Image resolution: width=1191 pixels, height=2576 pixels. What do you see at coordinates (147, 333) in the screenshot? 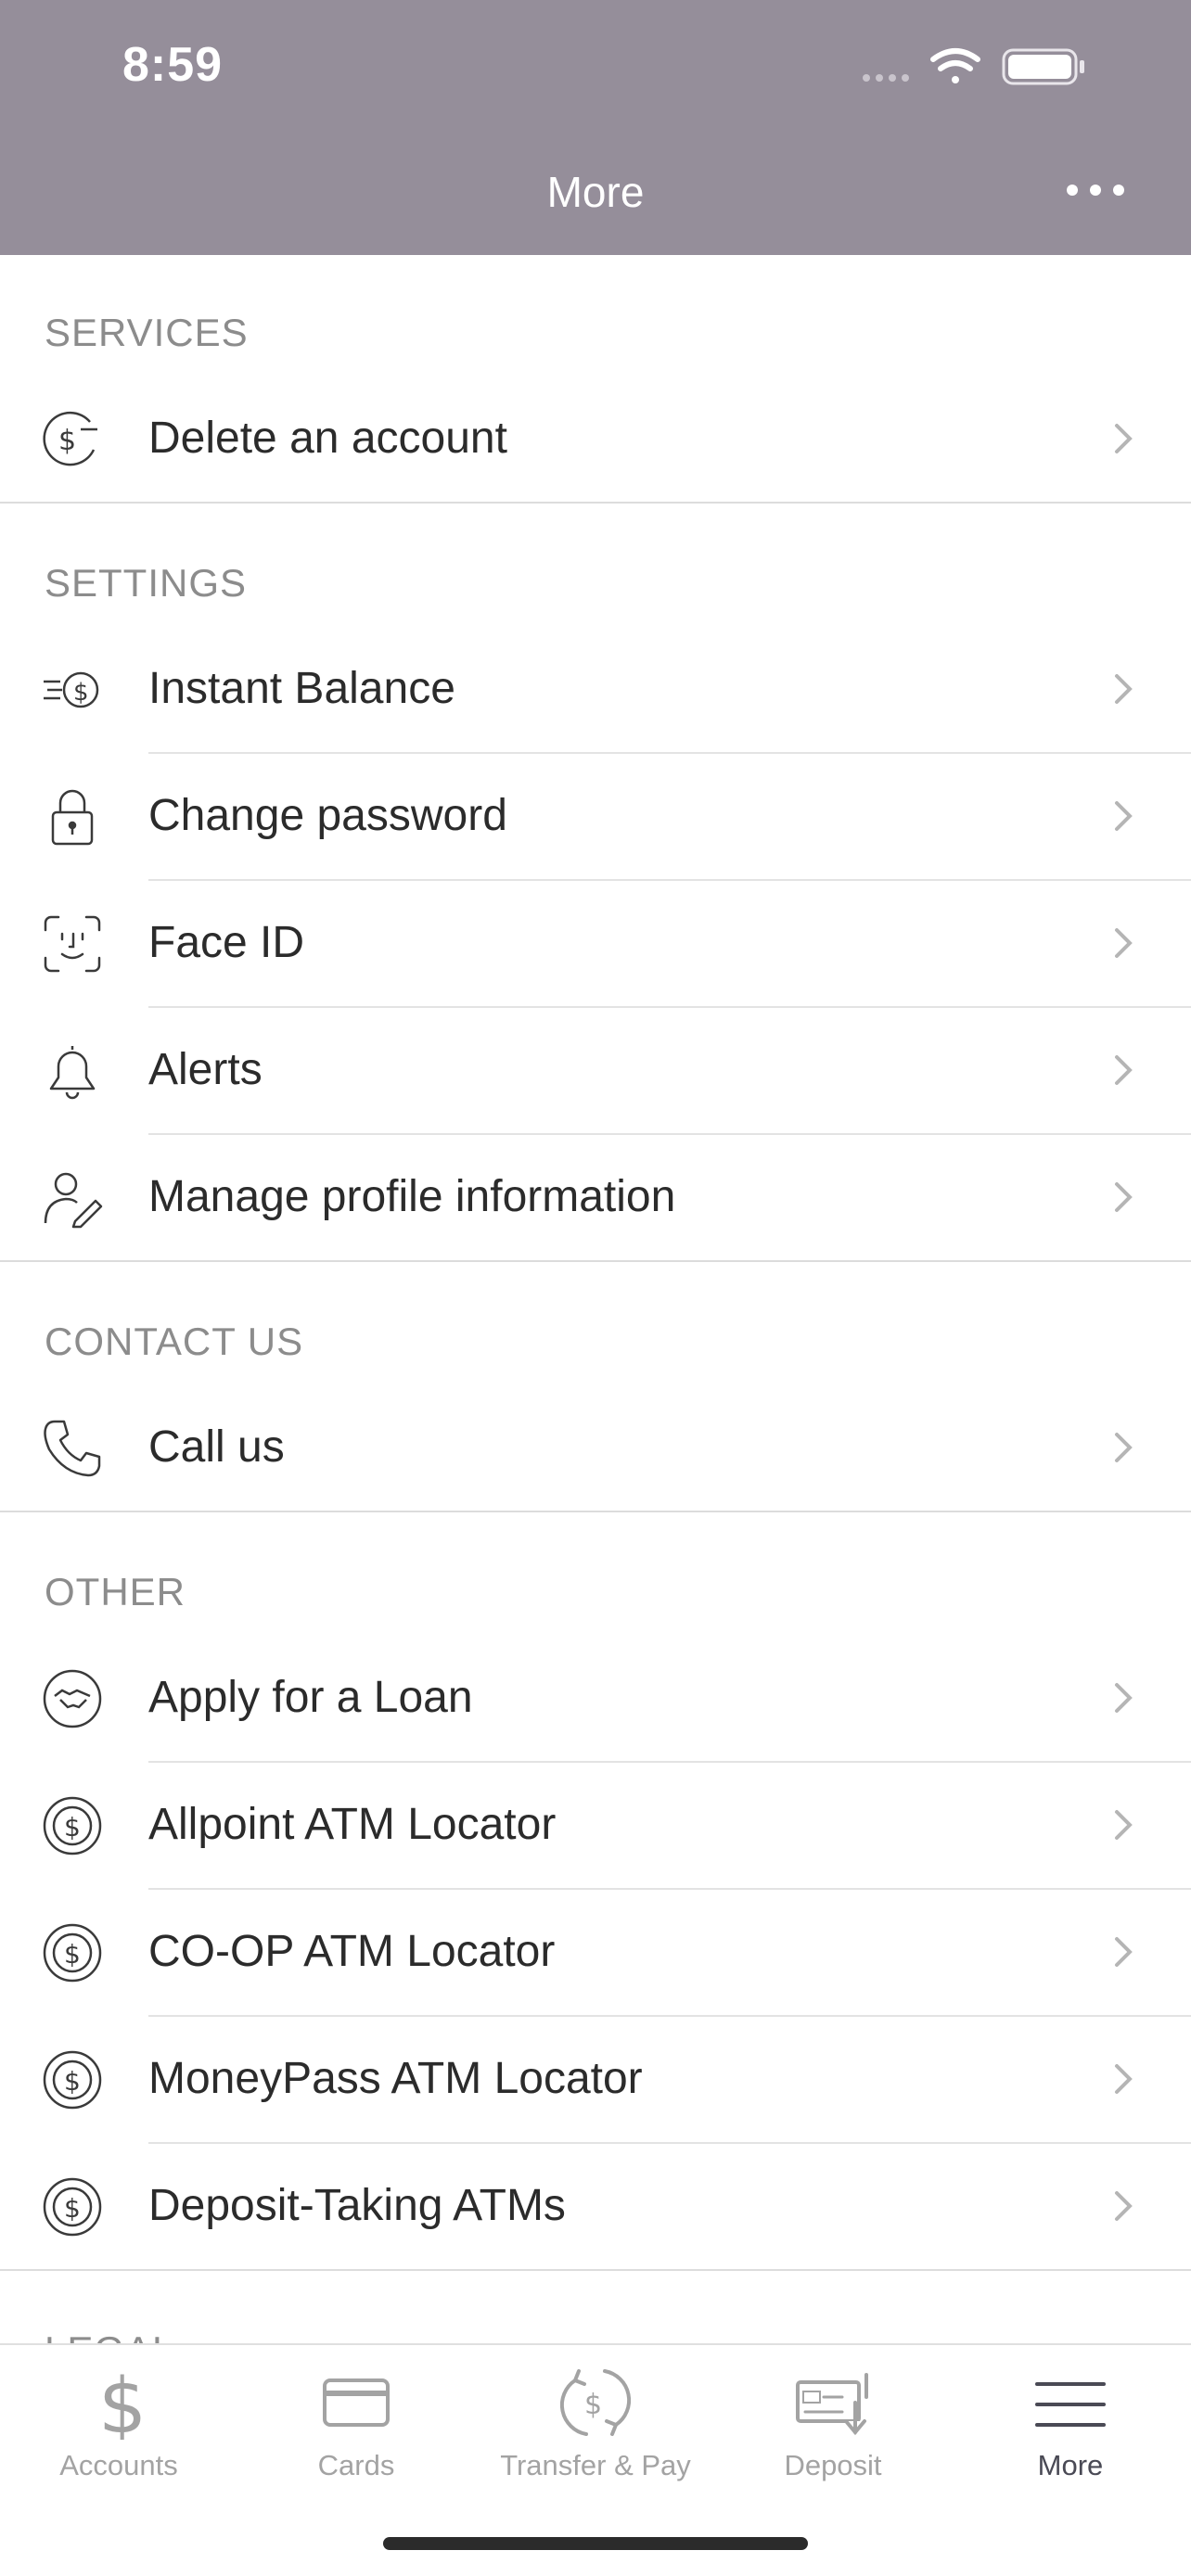
I see `section-header-services: SERVICES` at bounding box center [147, 333].